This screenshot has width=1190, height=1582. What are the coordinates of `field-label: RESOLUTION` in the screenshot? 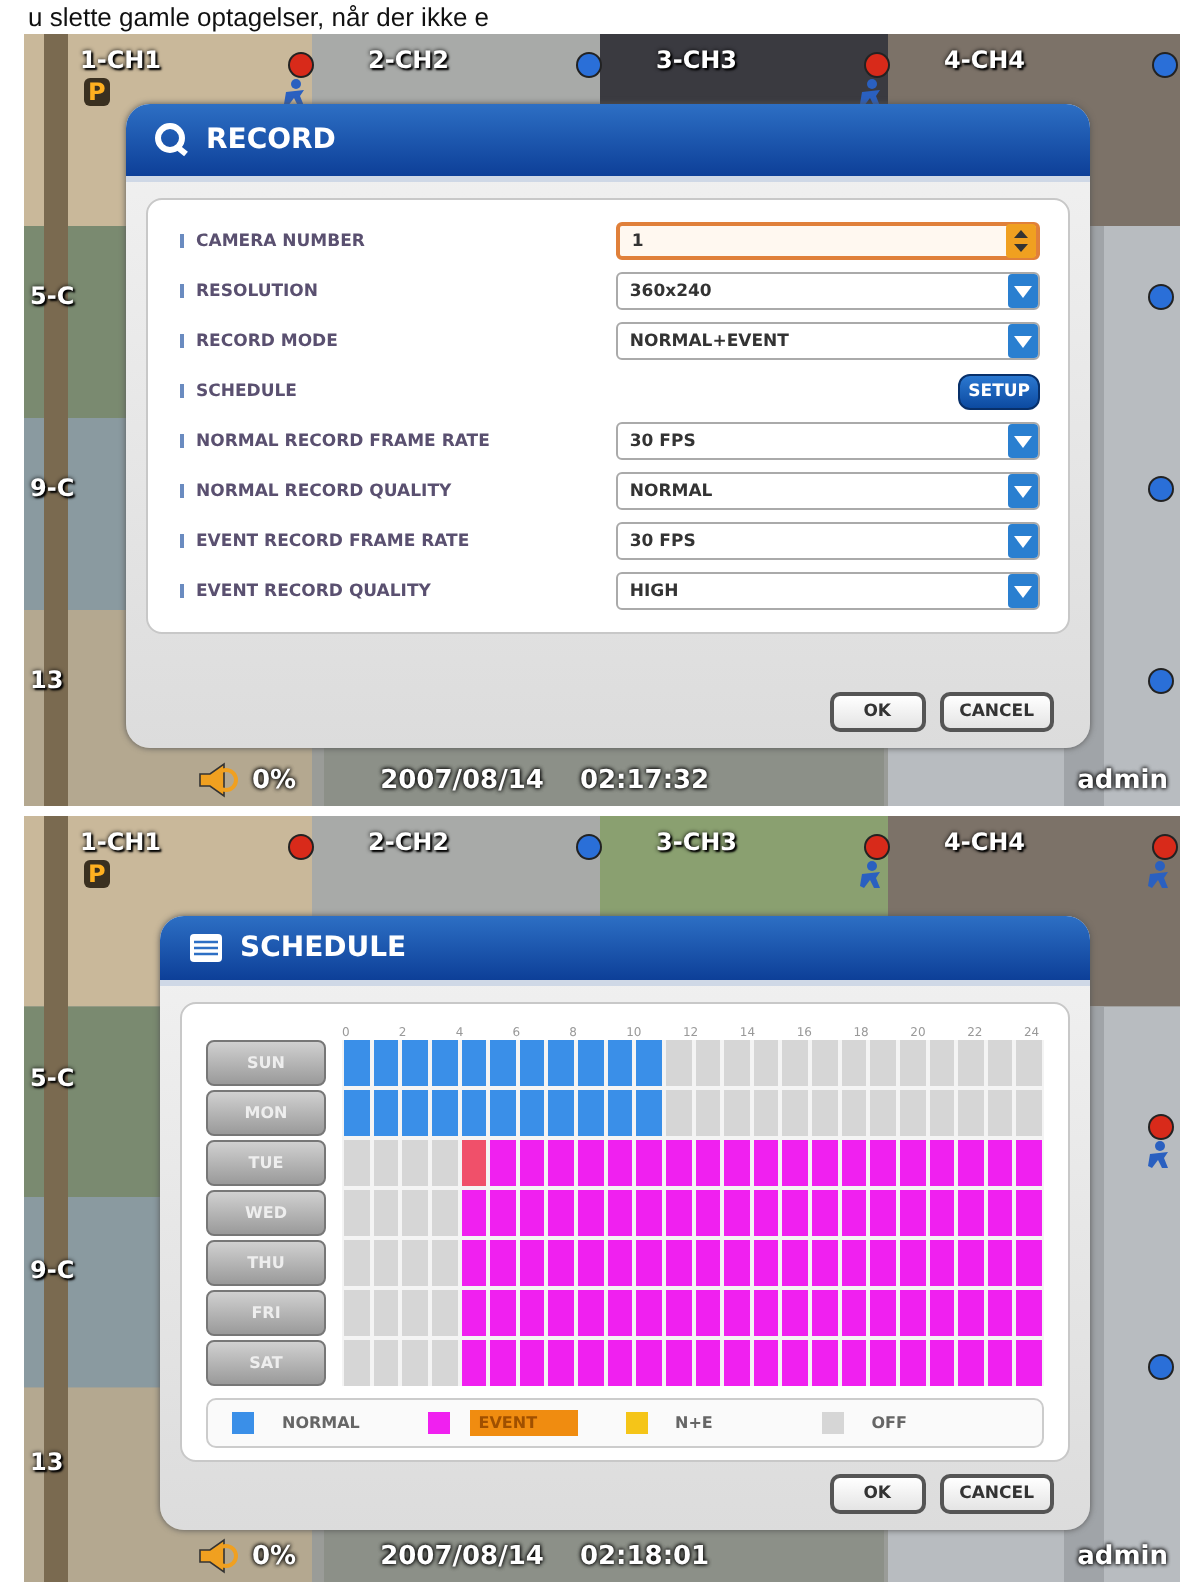 It's located at (398, 291).